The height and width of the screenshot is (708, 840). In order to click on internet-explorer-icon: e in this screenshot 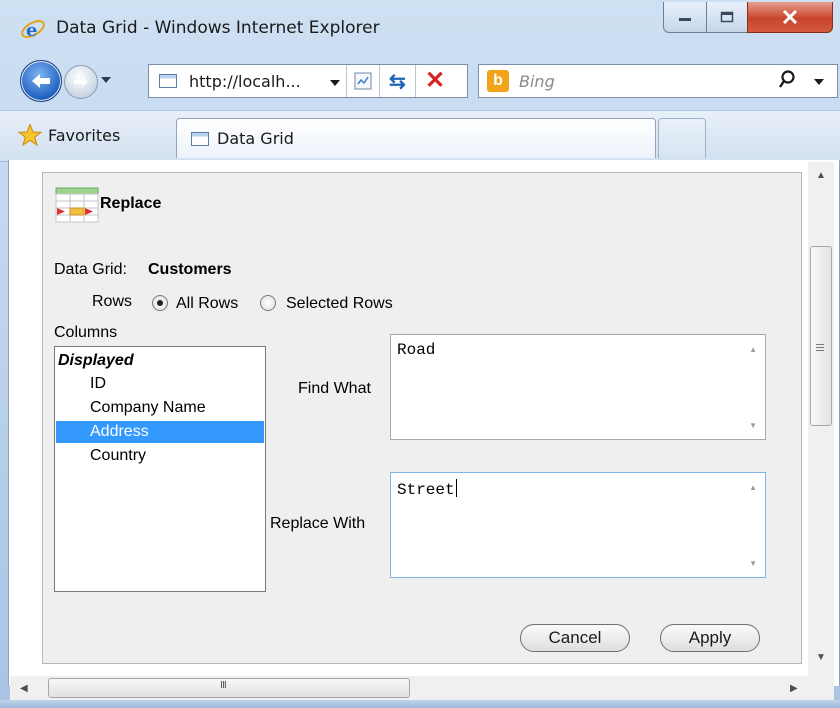, I will do `click(33, 30)`.